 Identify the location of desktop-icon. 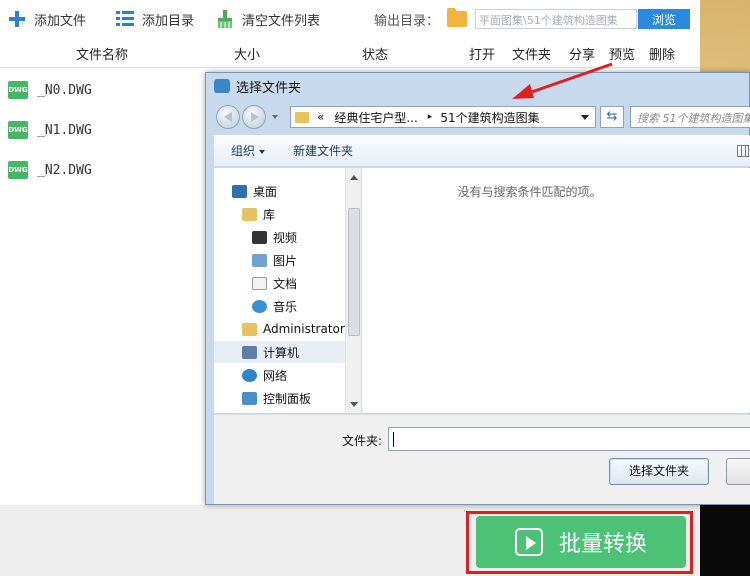
(239, 191).